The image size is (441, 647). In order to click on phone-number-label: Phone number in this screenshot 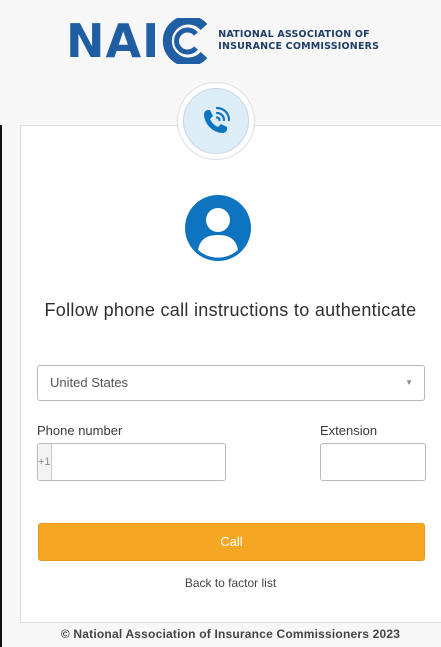, I will do `click(80, 430)`.